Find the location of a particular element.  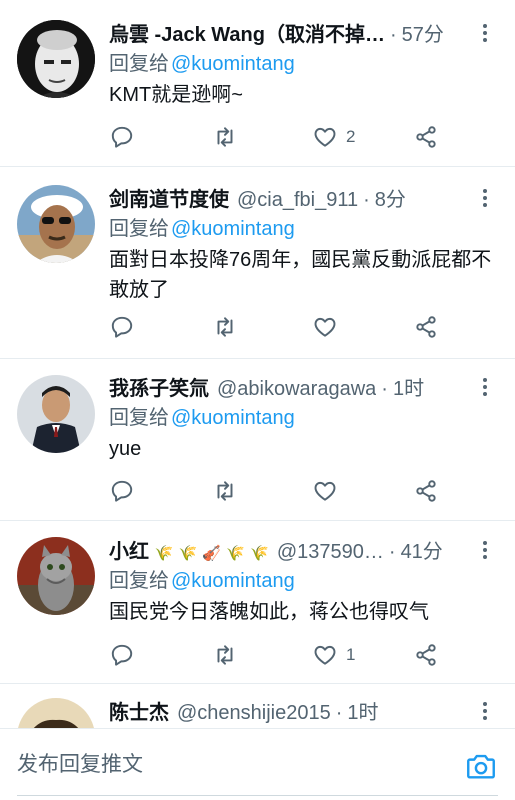

timestamp: 41分 is located at coordinates (422, 549).